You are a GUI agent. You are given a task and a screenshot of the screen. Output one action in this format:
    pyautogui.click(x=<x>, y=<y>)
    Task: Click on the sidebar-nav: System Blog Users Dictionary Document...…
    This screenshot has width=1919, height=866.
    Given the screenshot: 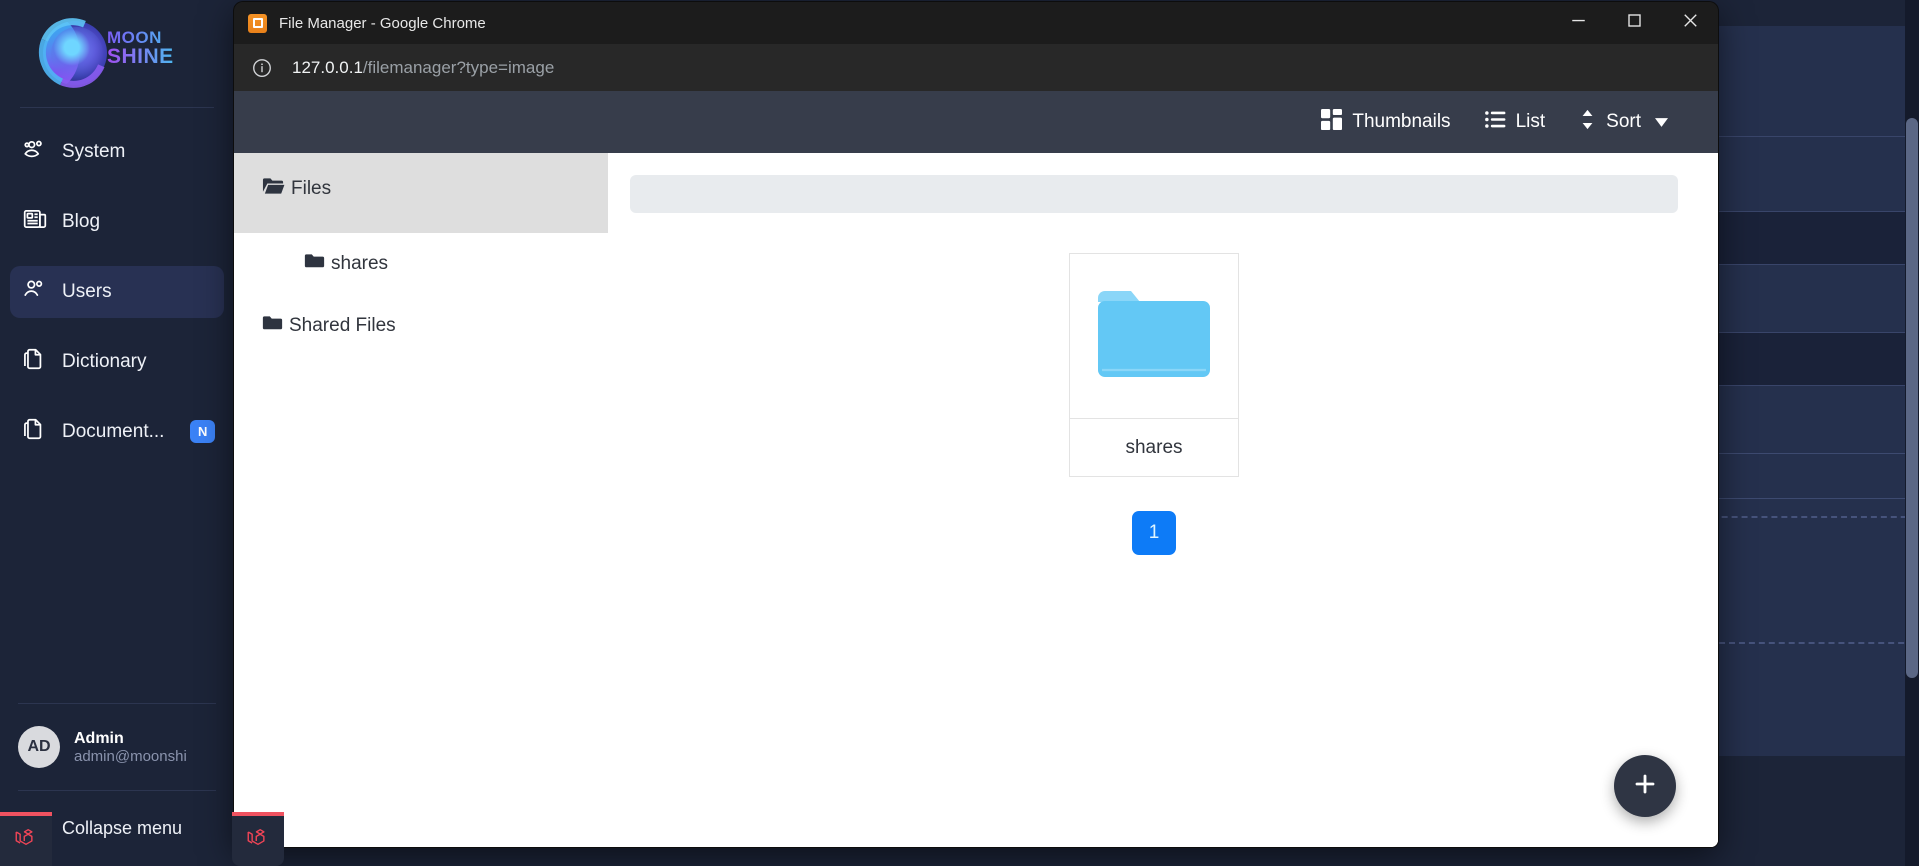 What is the action you would take?
    pyautogui.click(x=117, y=301)
    